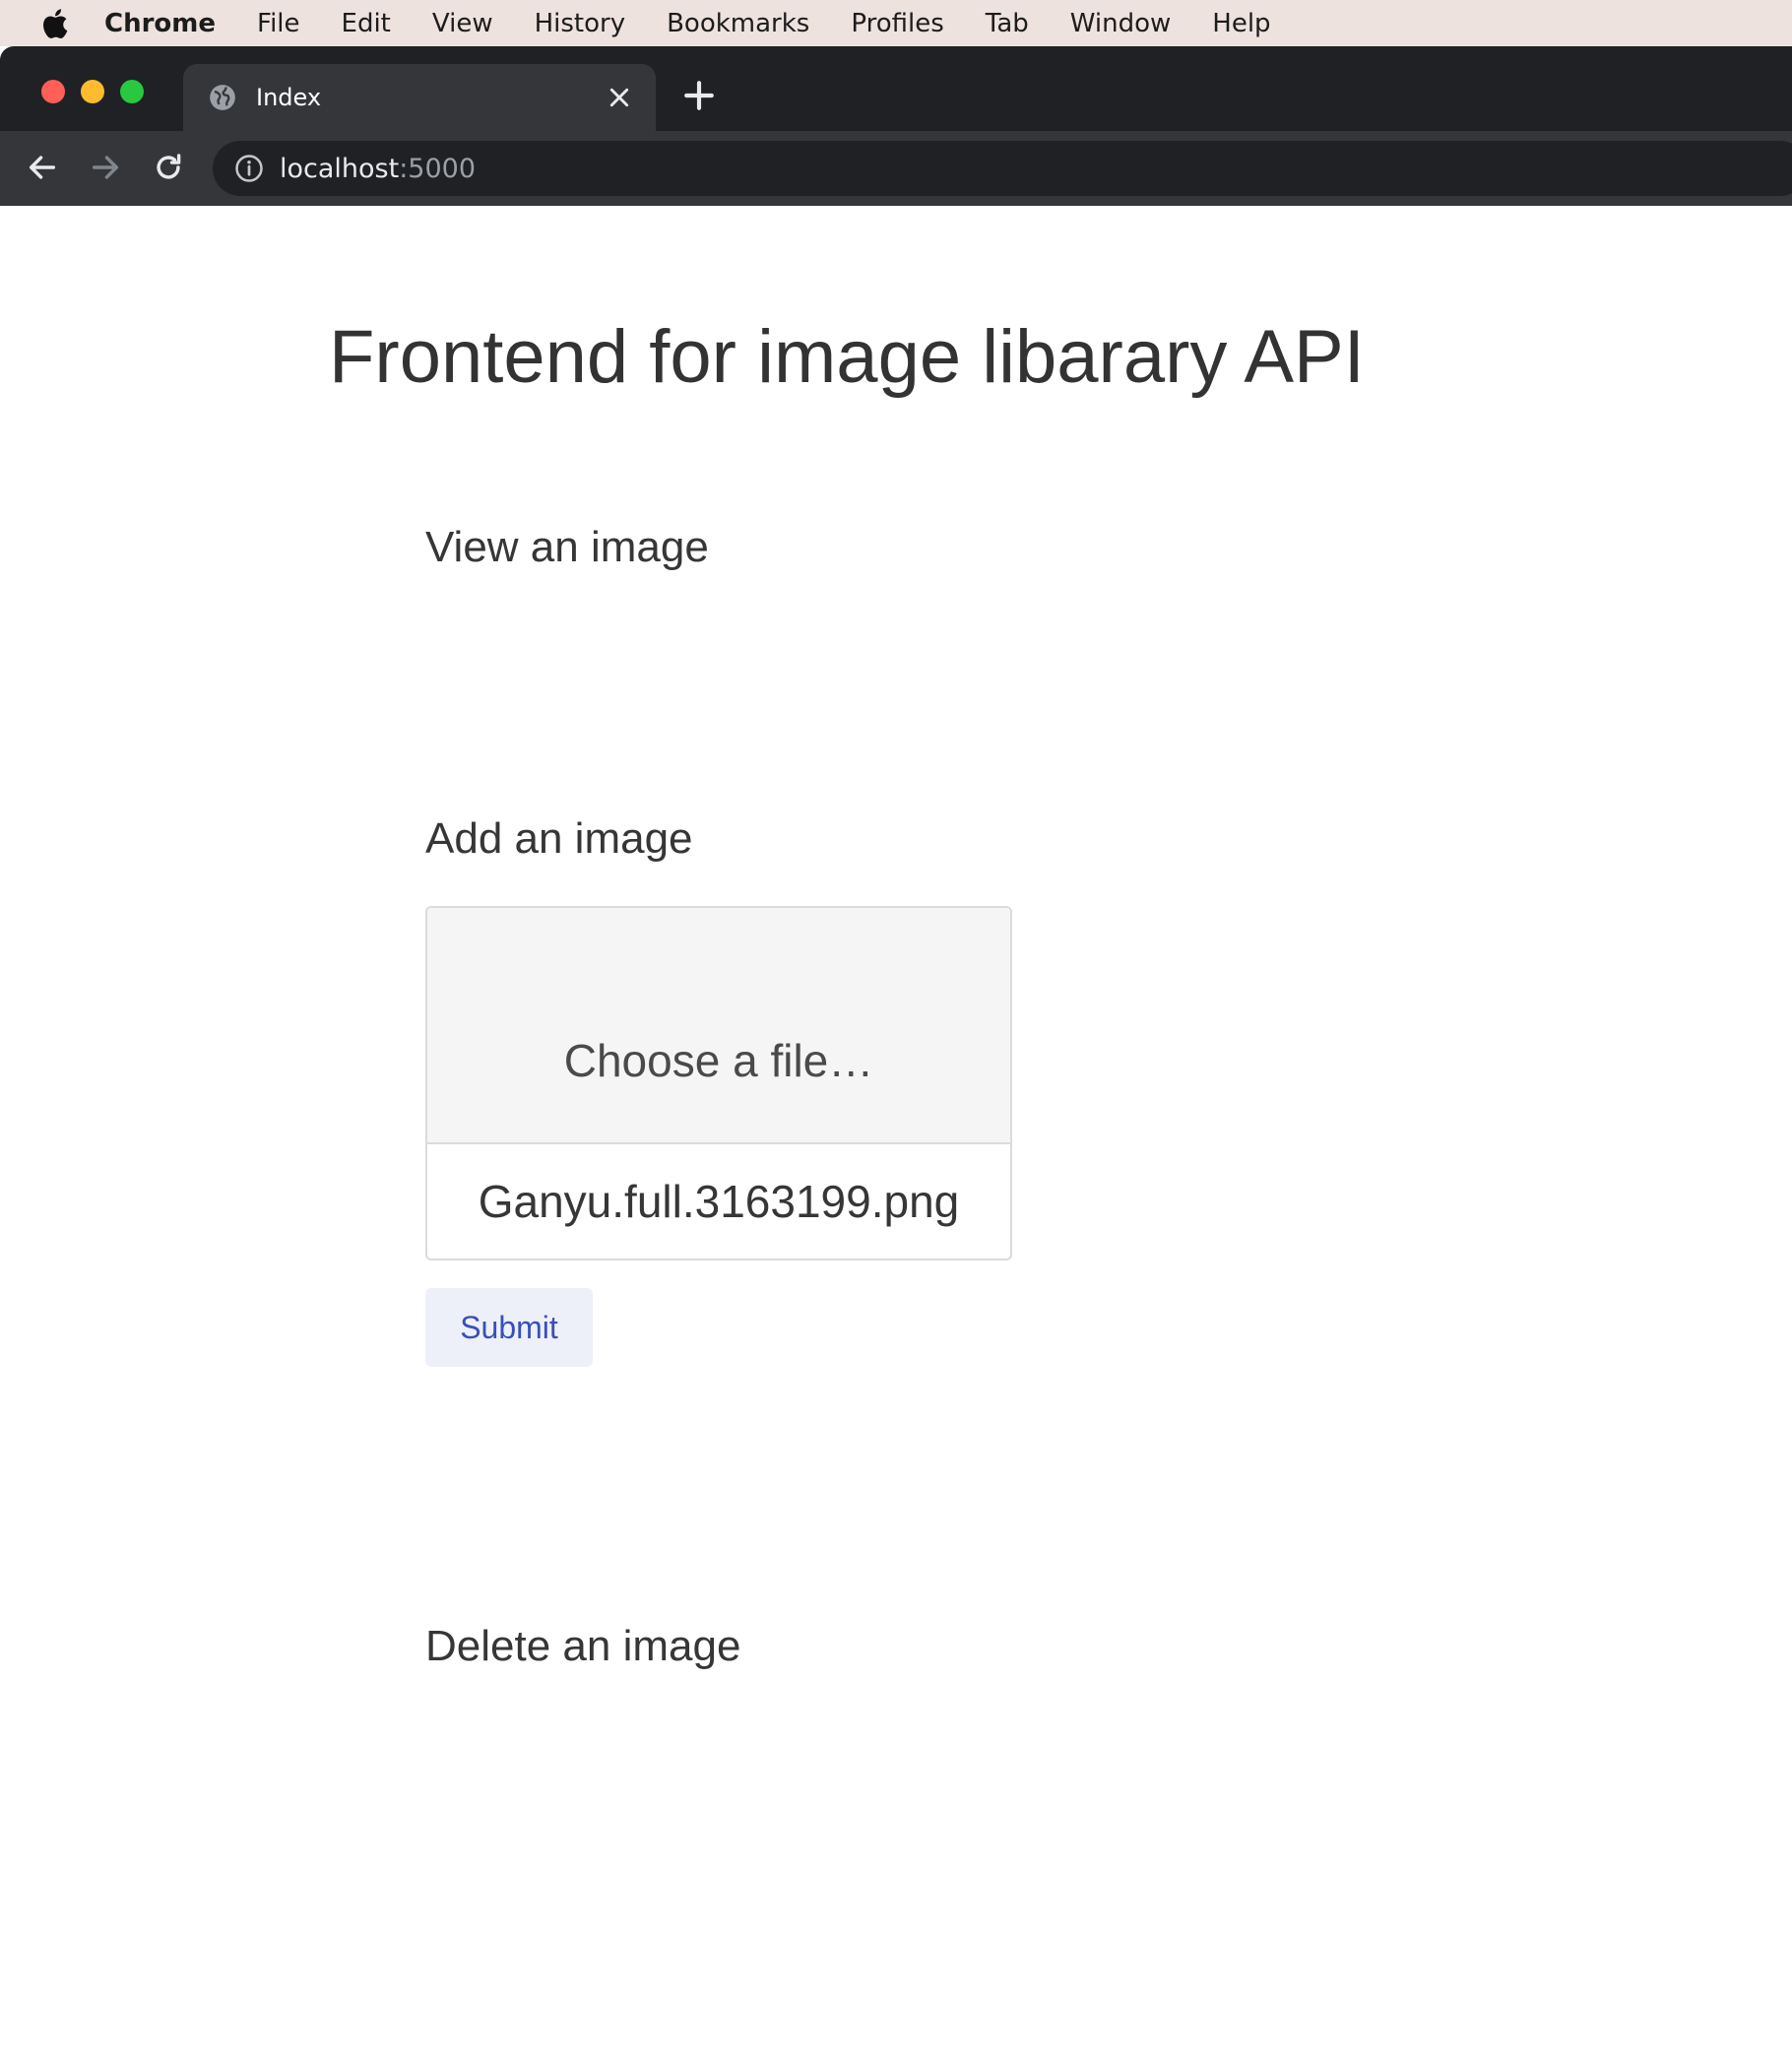  What do you see at coordinates (1121, 23) in the screenshot?
I see `menu-window: Window` at bounding box center [1121, 23].